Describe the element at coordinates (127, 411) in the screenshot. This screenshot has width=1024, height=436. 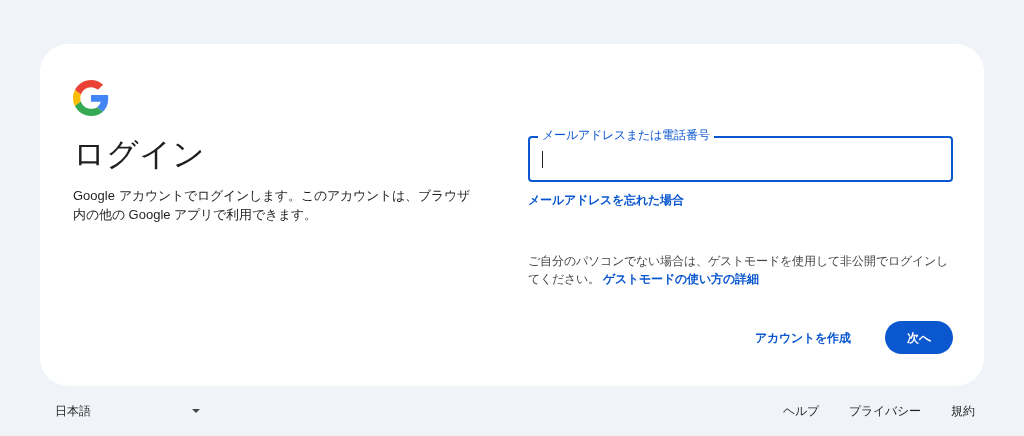
I see `language-dropdown: 日本語` at that location.